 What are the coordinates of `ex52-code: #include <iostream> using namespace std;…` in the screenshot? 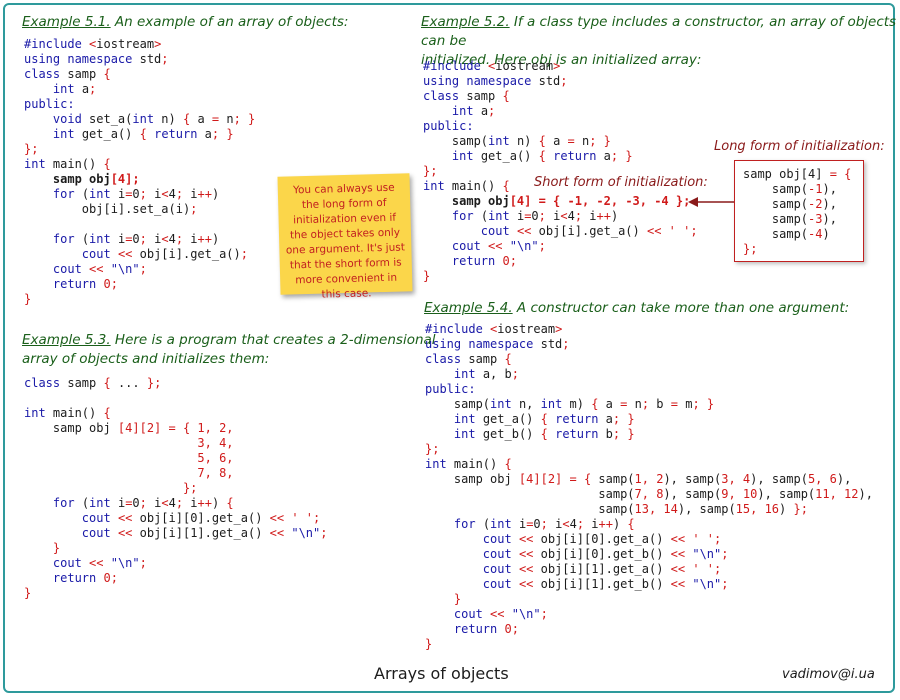 It's located at (560, 171).